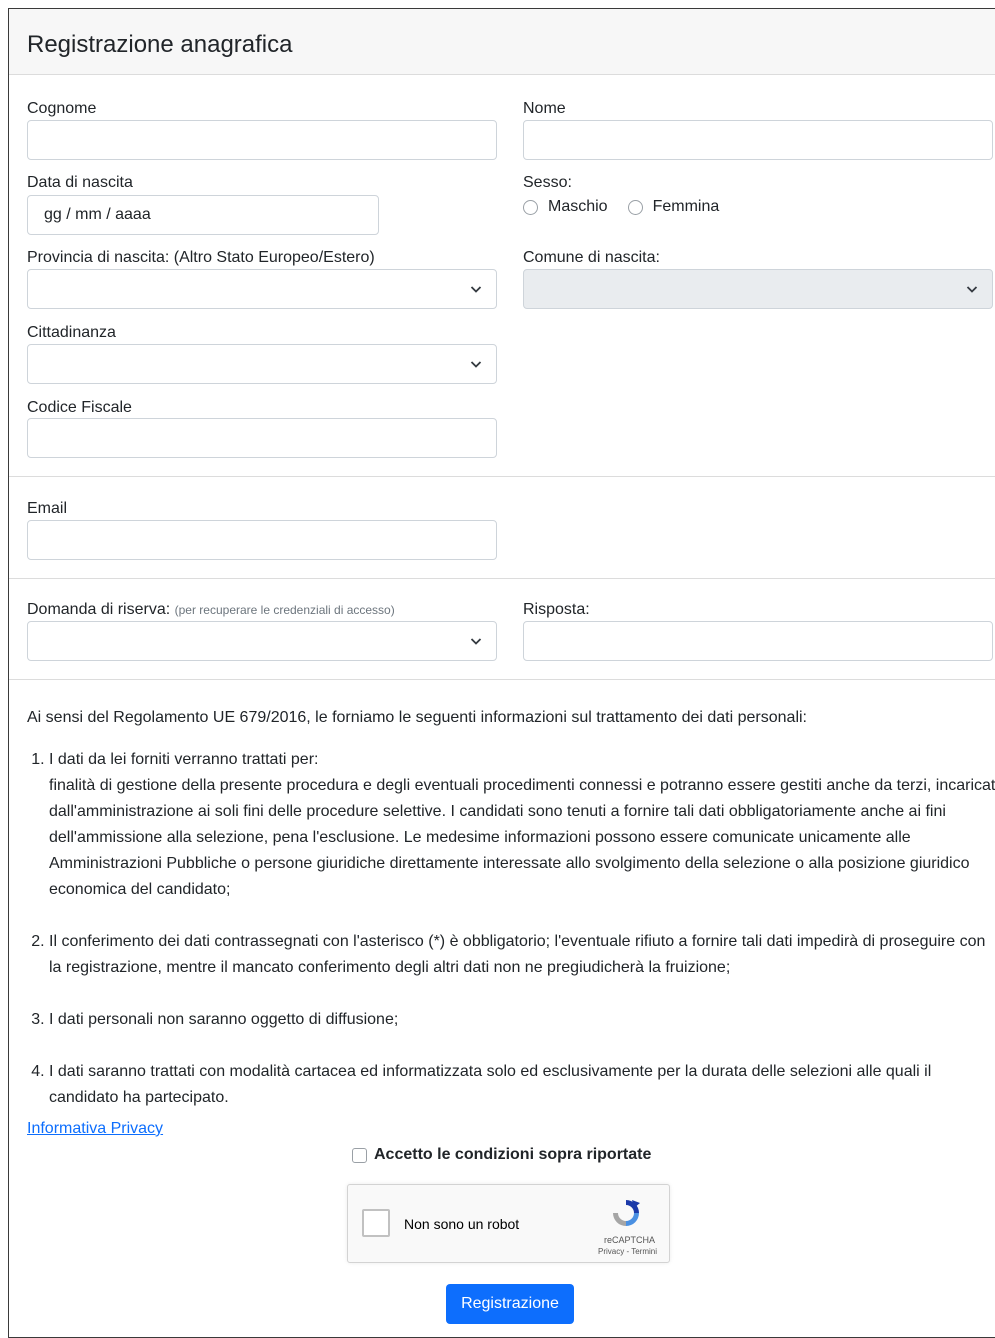  What do you see at coordinates (262, 641) in the screenshot?
I see `domanda-select` at bounding box center [262, 641].